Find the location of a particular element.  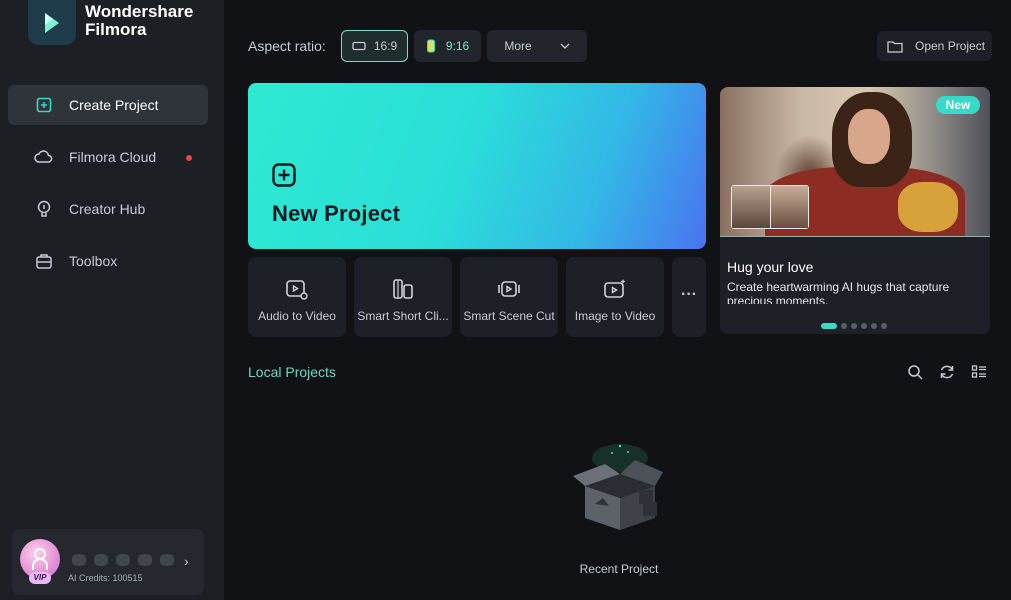

tool-label: Audio to Video is located at coordinates (297, 316).